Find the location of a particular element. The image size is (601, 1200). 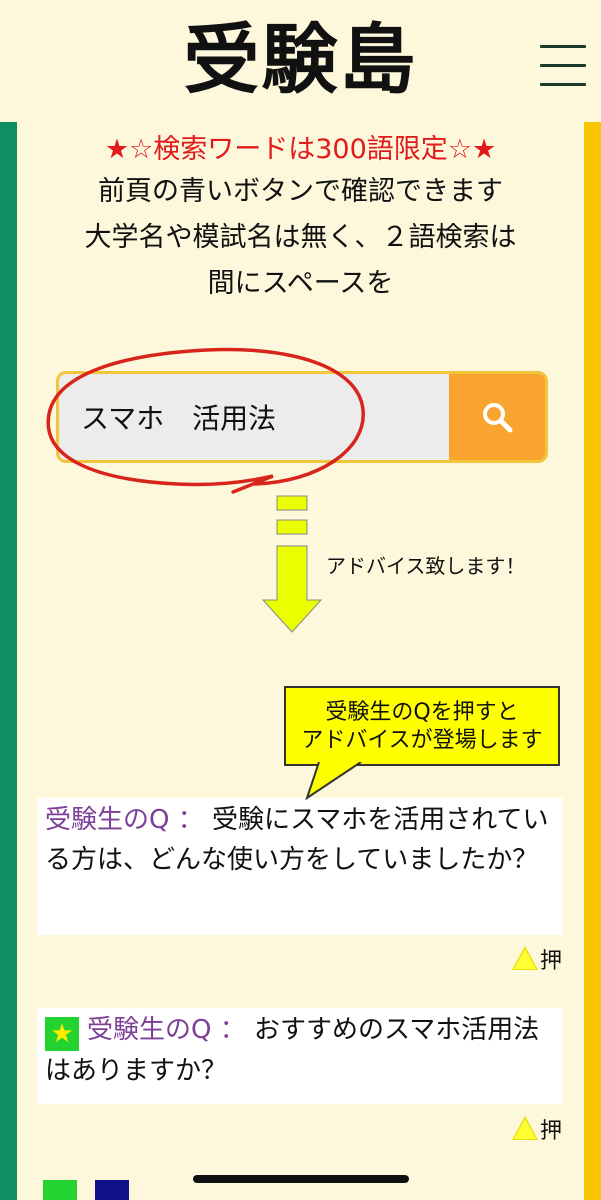

notice-line-1: 前頁の青いボタンで確認できます is located at coordinates (300, 191).